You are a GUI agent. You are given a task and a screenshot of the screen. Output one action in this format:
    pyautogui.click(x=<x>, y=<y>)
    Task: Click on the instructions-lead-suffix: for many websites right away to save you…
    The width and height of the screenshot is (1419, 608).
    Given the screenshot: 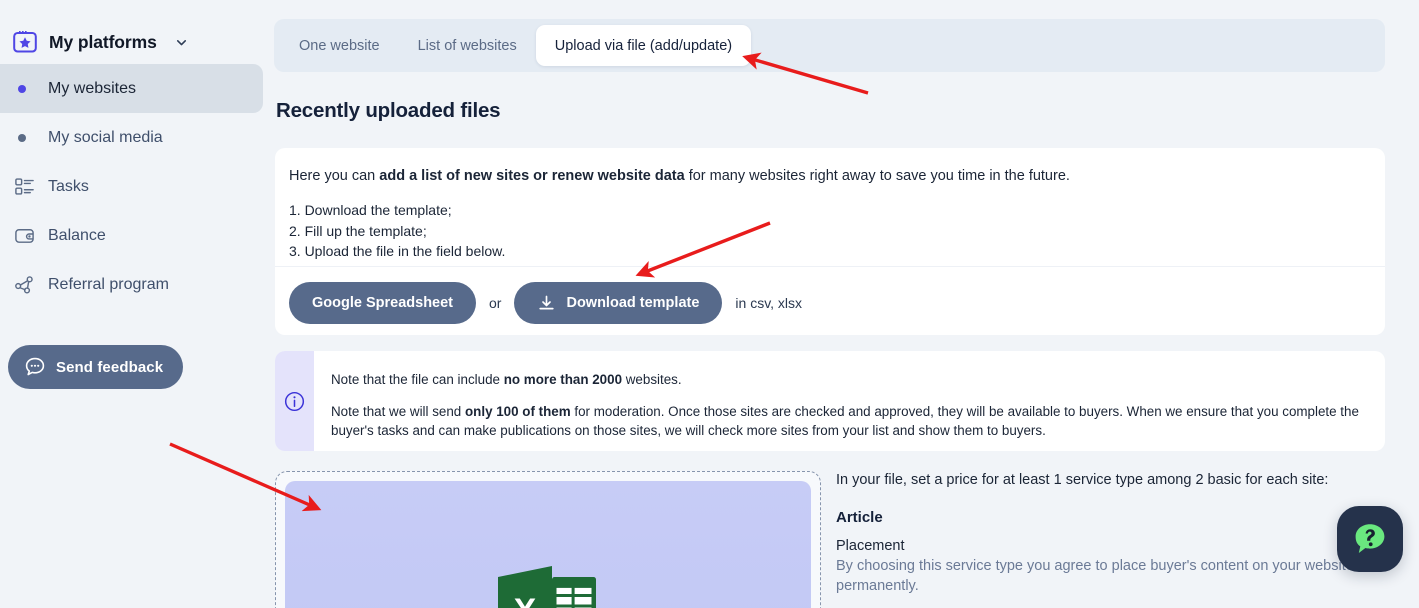 What is the action you would take?
    pyautogui.click(x=877, y=176)
    